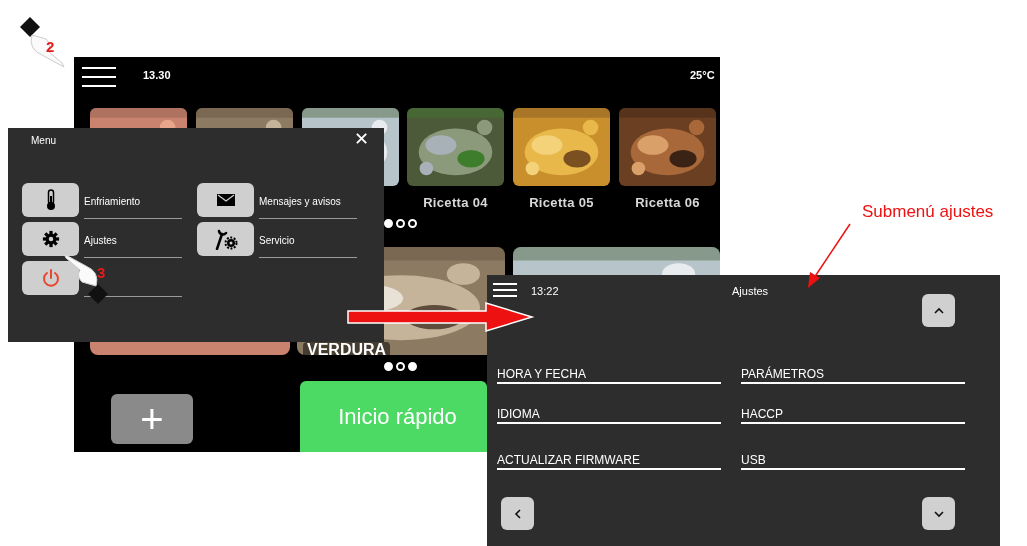 This screenshot has width=1027, height=546. What do you see at coordinates (853, 373) in the screenshot?
I see `settings-item: PARÁMETROS` at bounding box center [853, 373].